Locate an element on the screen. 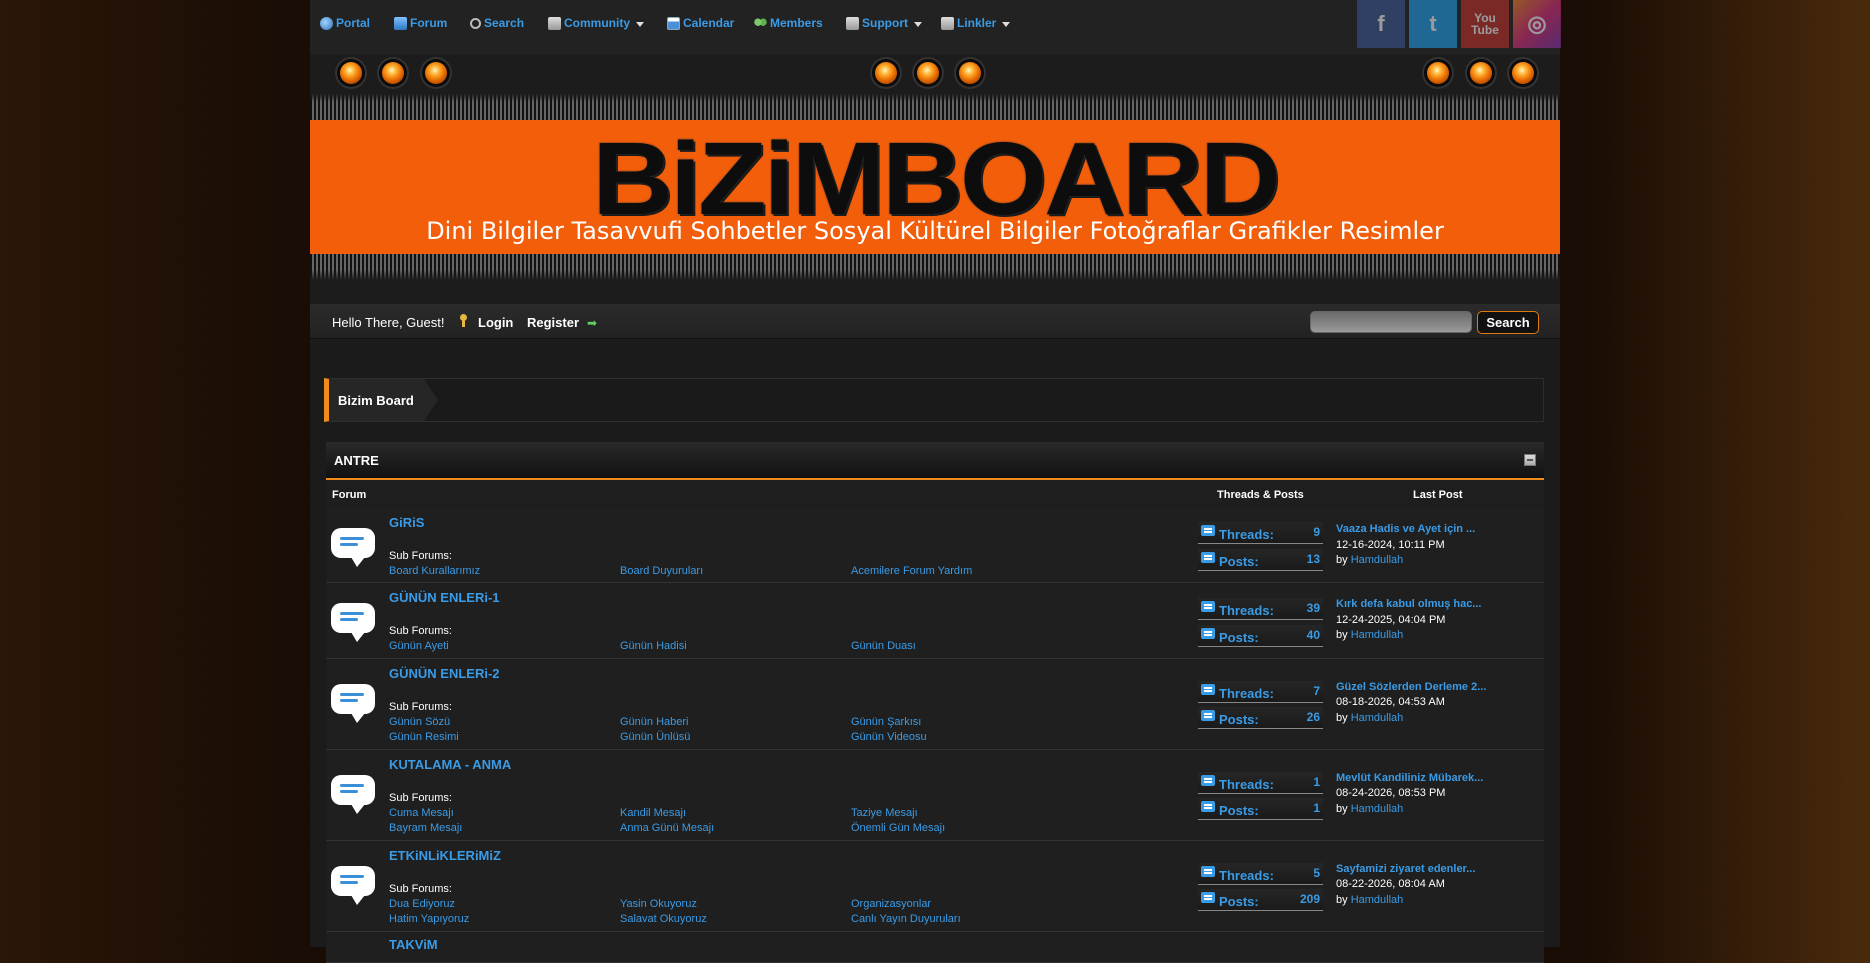 This screenshot has height=963, width=1870. nav-forum: Forum is located at coordinates (420, 23).